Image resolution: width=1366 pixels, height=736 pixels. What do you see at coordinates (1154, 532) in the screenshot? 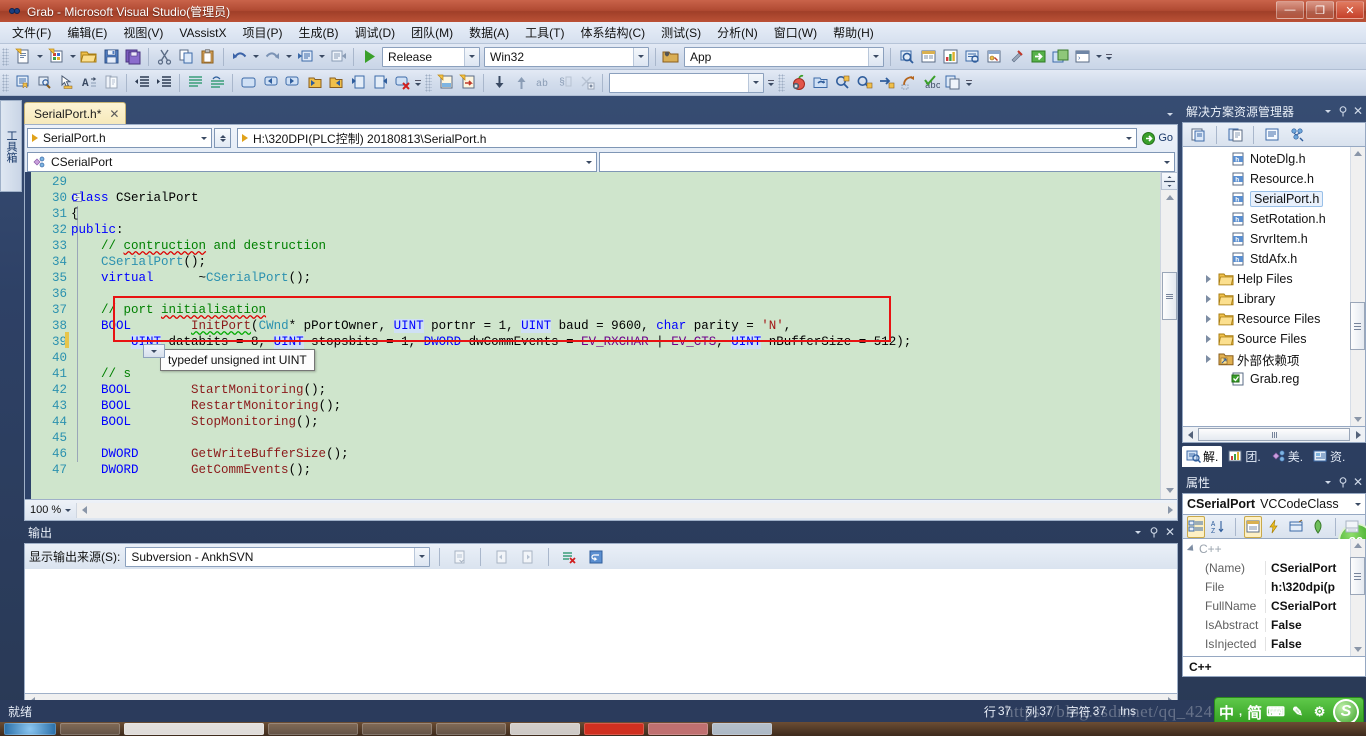
I see `pin-icon: ⚲` at bounding box center [1154, 532].